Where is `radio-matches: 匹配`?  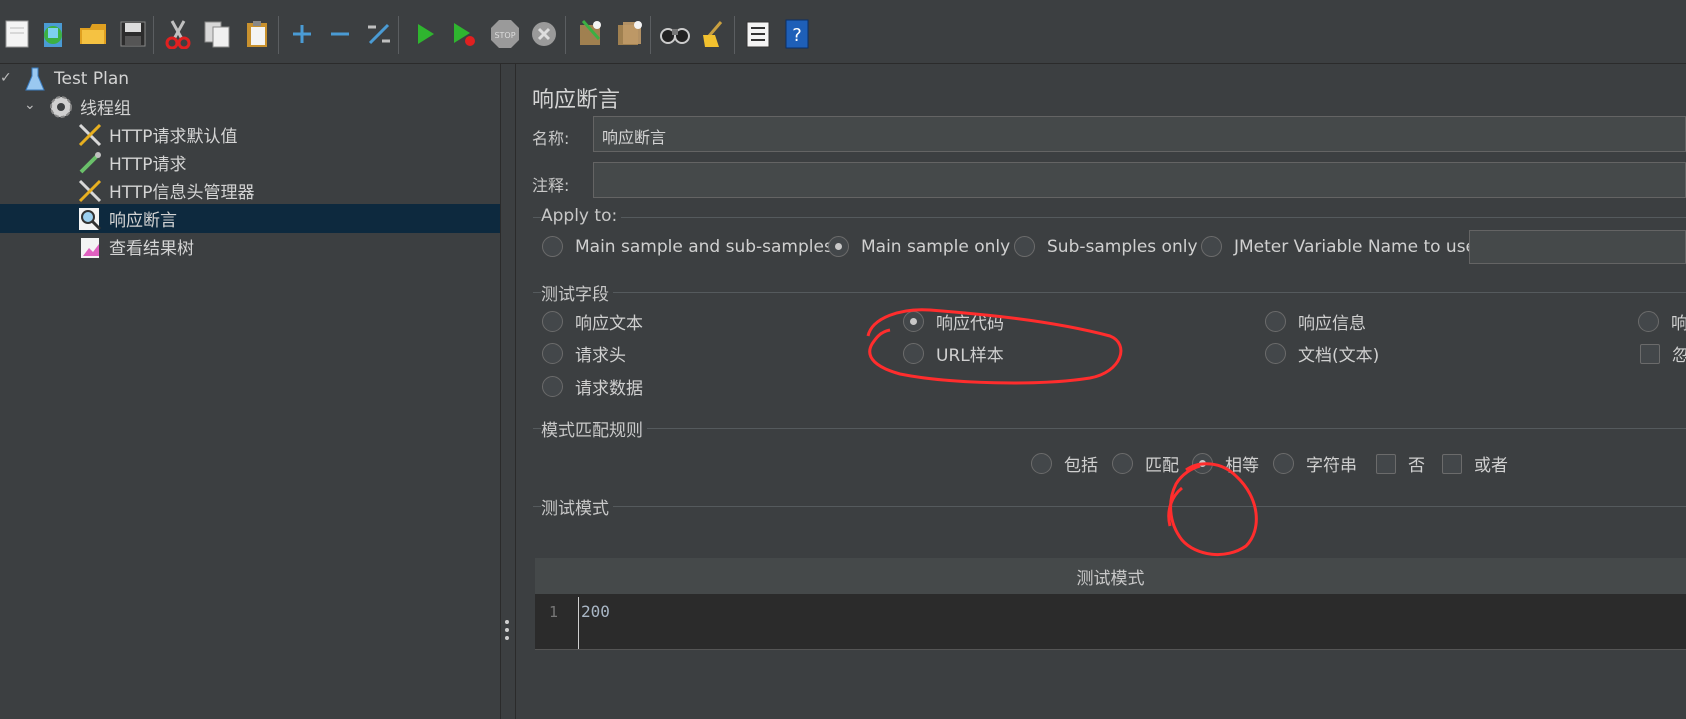
radio-matches: 匹配 is located at coordinates (1145, 463).